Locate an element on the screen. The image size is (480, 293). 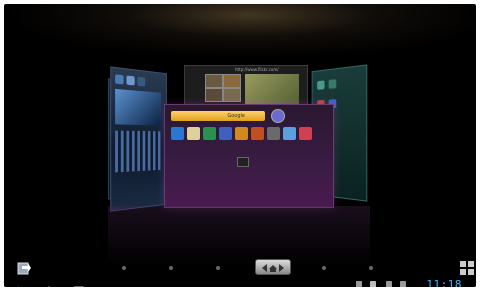
keyboard-widget is located at coordinates (138, 151).